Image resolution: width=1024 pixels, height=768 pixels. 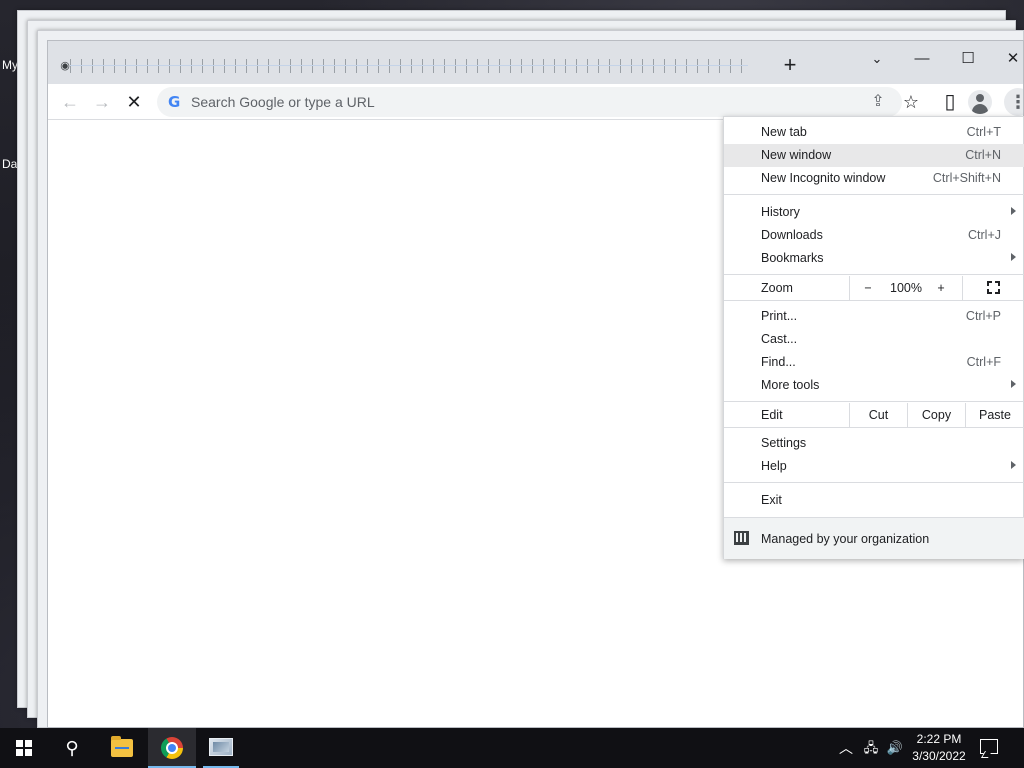 What do you see at coordinates (1006, 59) in the screenshot?
I see `close-window-button: ✕` at bounding box center [1006, 59].